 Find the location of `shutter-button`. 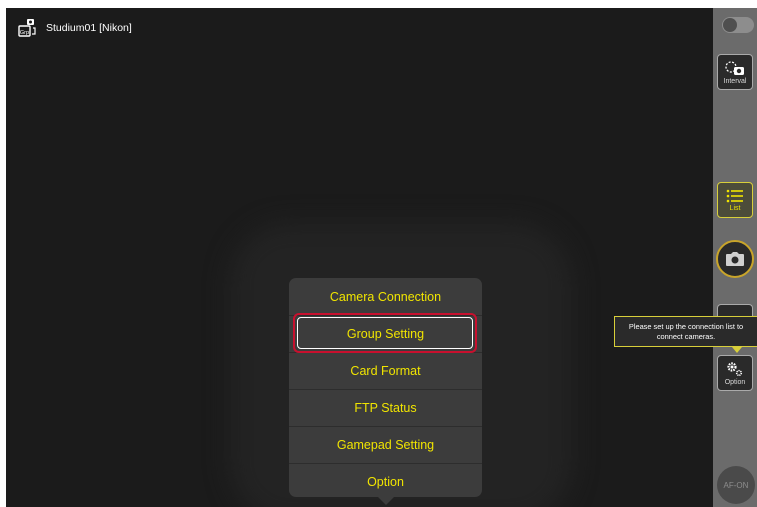

shutter-button is located at coordinates (735, 259).